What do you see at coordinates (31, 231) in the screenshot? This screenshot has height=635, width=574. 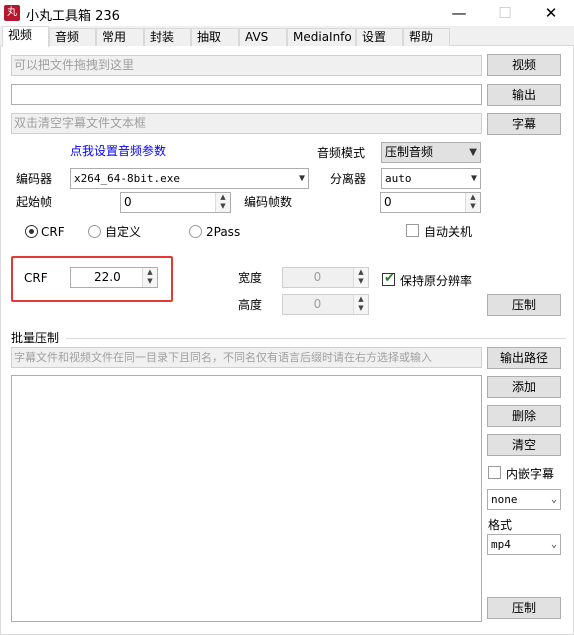 I see `crf-radio` at bounding box center [31, 231].